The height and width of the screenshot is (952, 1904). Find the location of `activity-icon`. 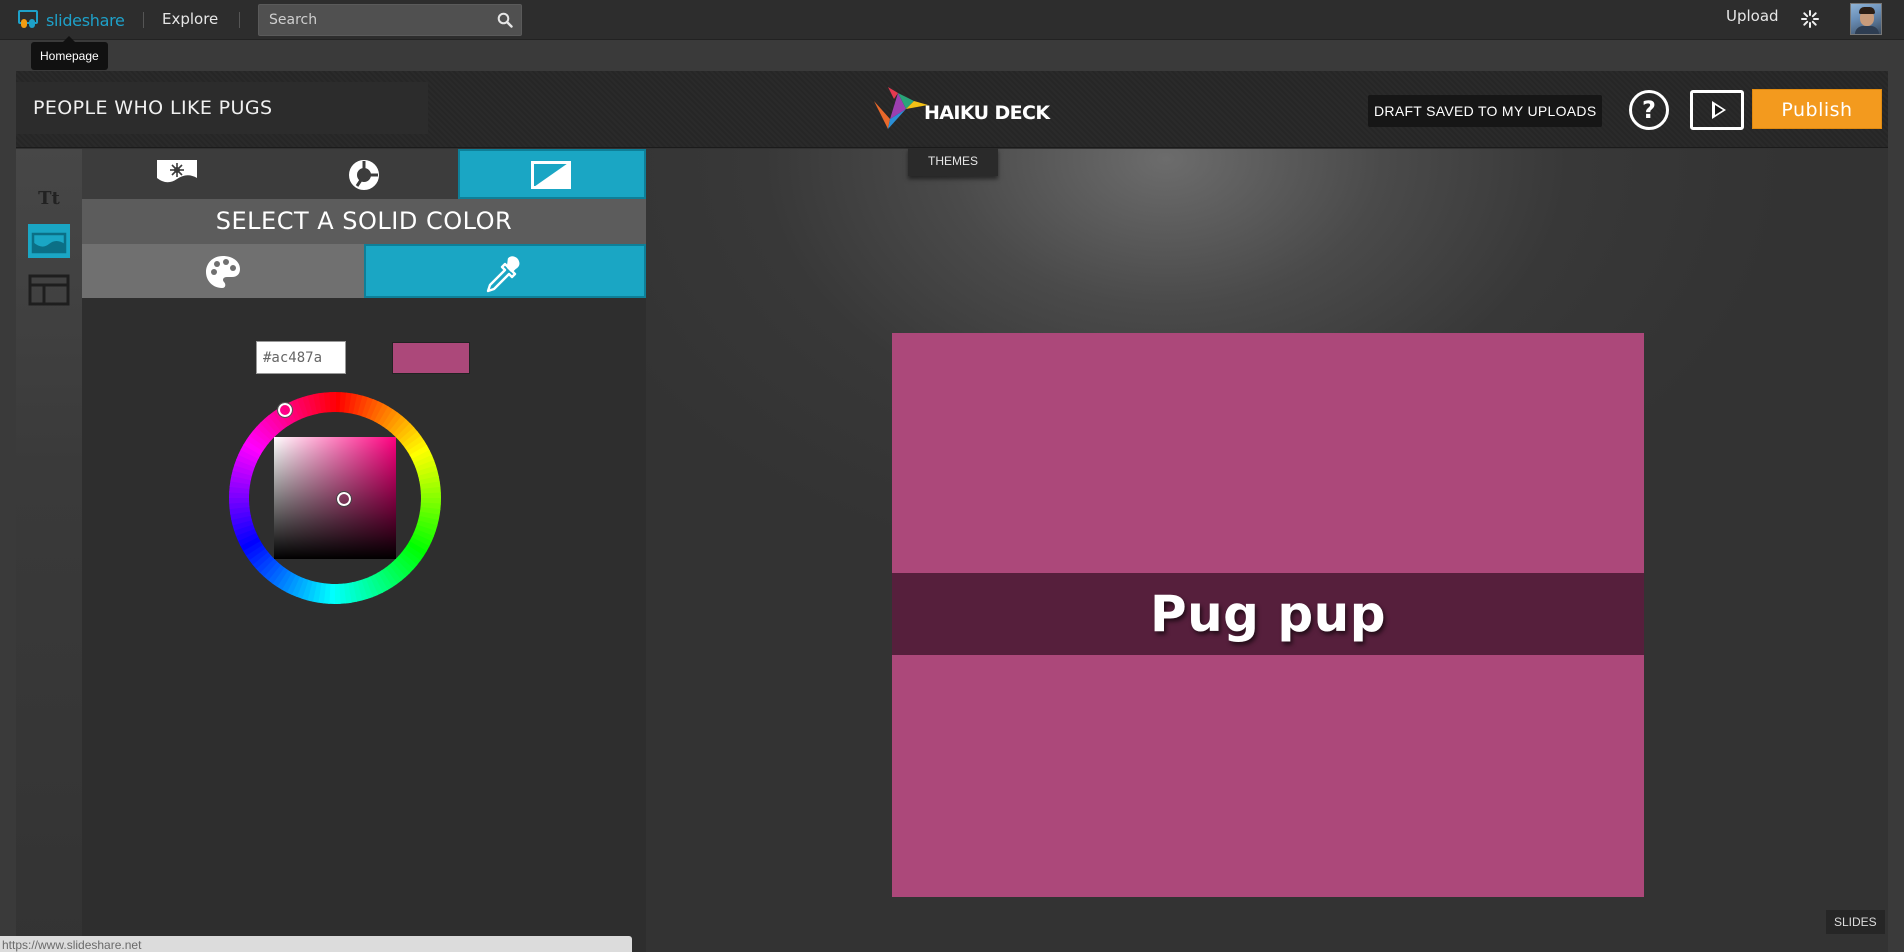

activity-icon is located at coordinates (1810, 19).